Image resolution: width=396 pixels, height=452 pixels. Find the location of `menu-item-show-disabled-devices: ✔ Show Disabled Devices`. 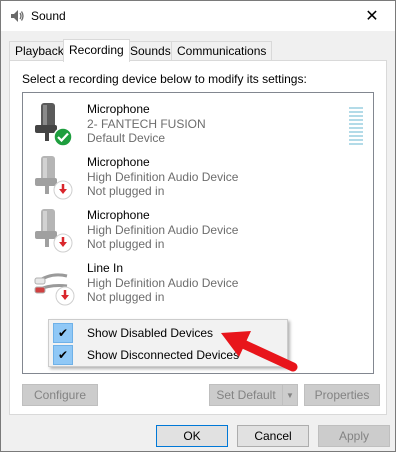

menu-item-show-disabled-devices: ✔ Show Disabled Devices is located at coordinates (168, 333).